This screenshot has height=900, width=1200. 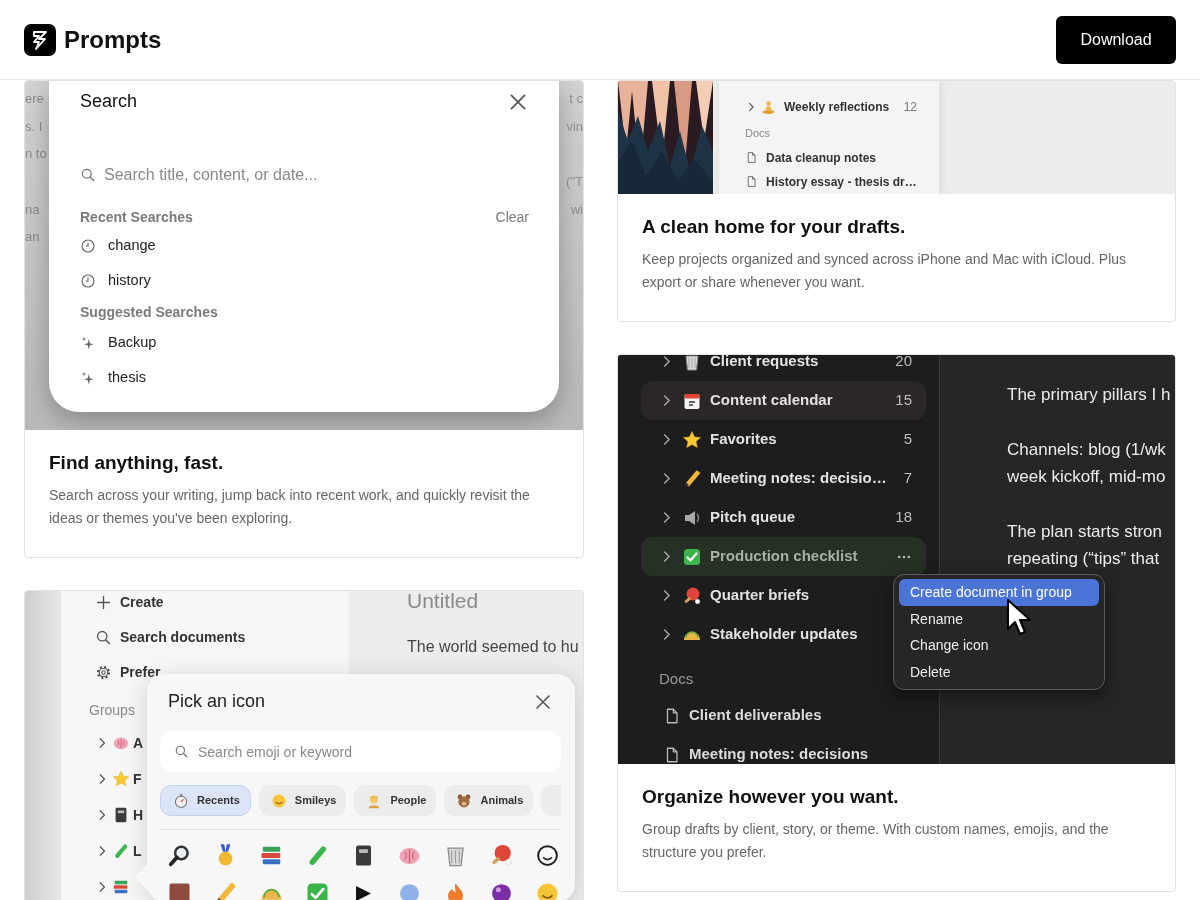 What do you see at coordinates (217, 701) in the screenshot?
I see `dialog-title: Pick an icon` at bounding box center [217, 701].